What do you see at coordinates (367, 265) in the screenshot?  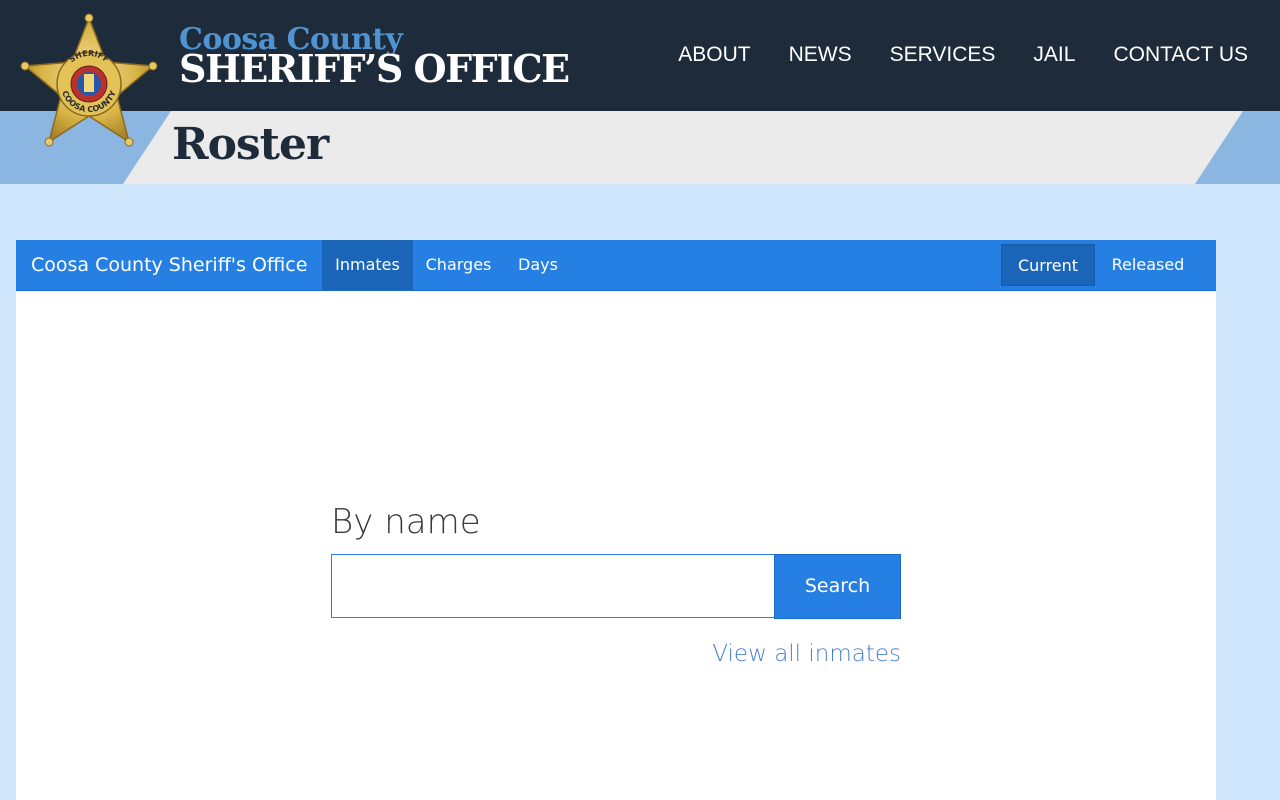 I see `tab-inmates: Inmates` at bounding box center [367, 265].